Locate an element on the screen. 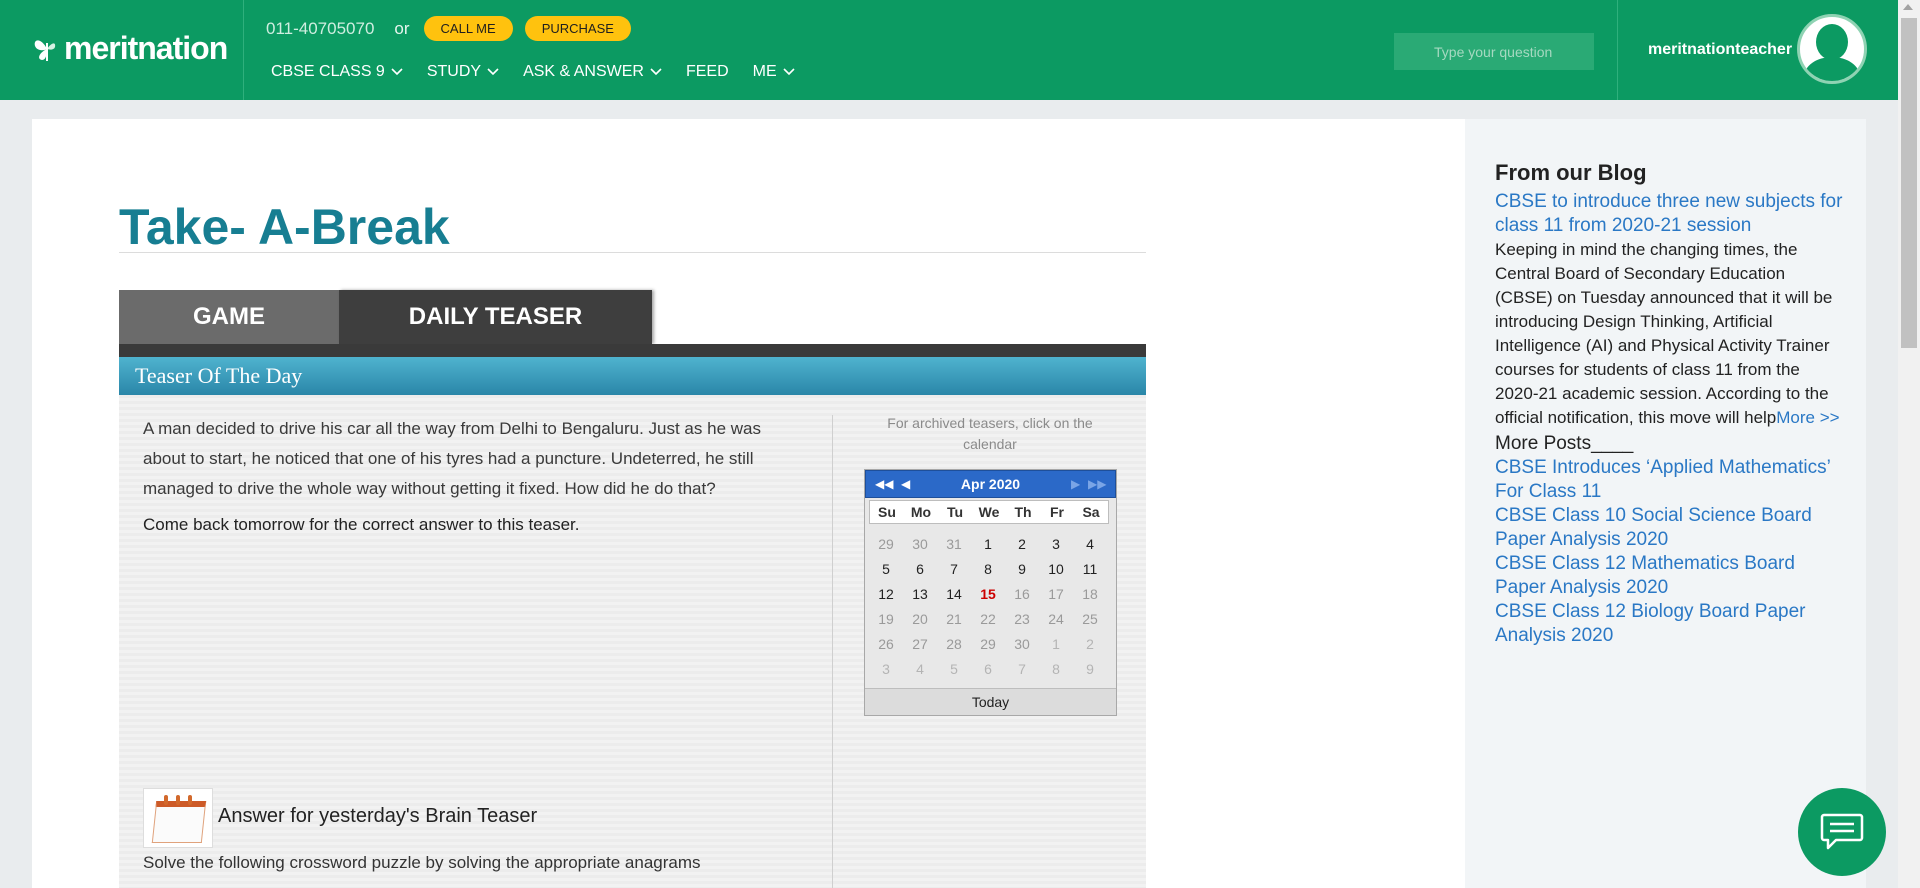 Image resolution: width=1920 pixels, height=888 pixels. next-year-icon: ▶▶ is located at coordinates (1097, 484).